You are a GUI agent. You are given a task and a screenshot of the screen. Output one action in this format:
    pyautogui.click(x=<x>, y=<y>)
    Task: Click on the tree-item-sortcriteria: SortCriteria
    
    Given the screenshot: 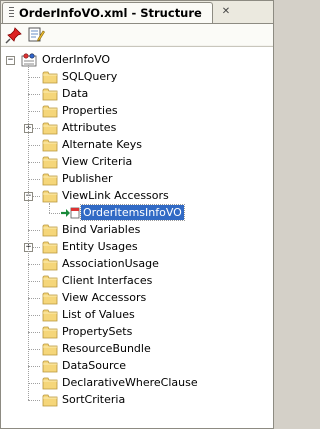 What is the action you would take?
    pyautogui.click(x=93, y=399)
    